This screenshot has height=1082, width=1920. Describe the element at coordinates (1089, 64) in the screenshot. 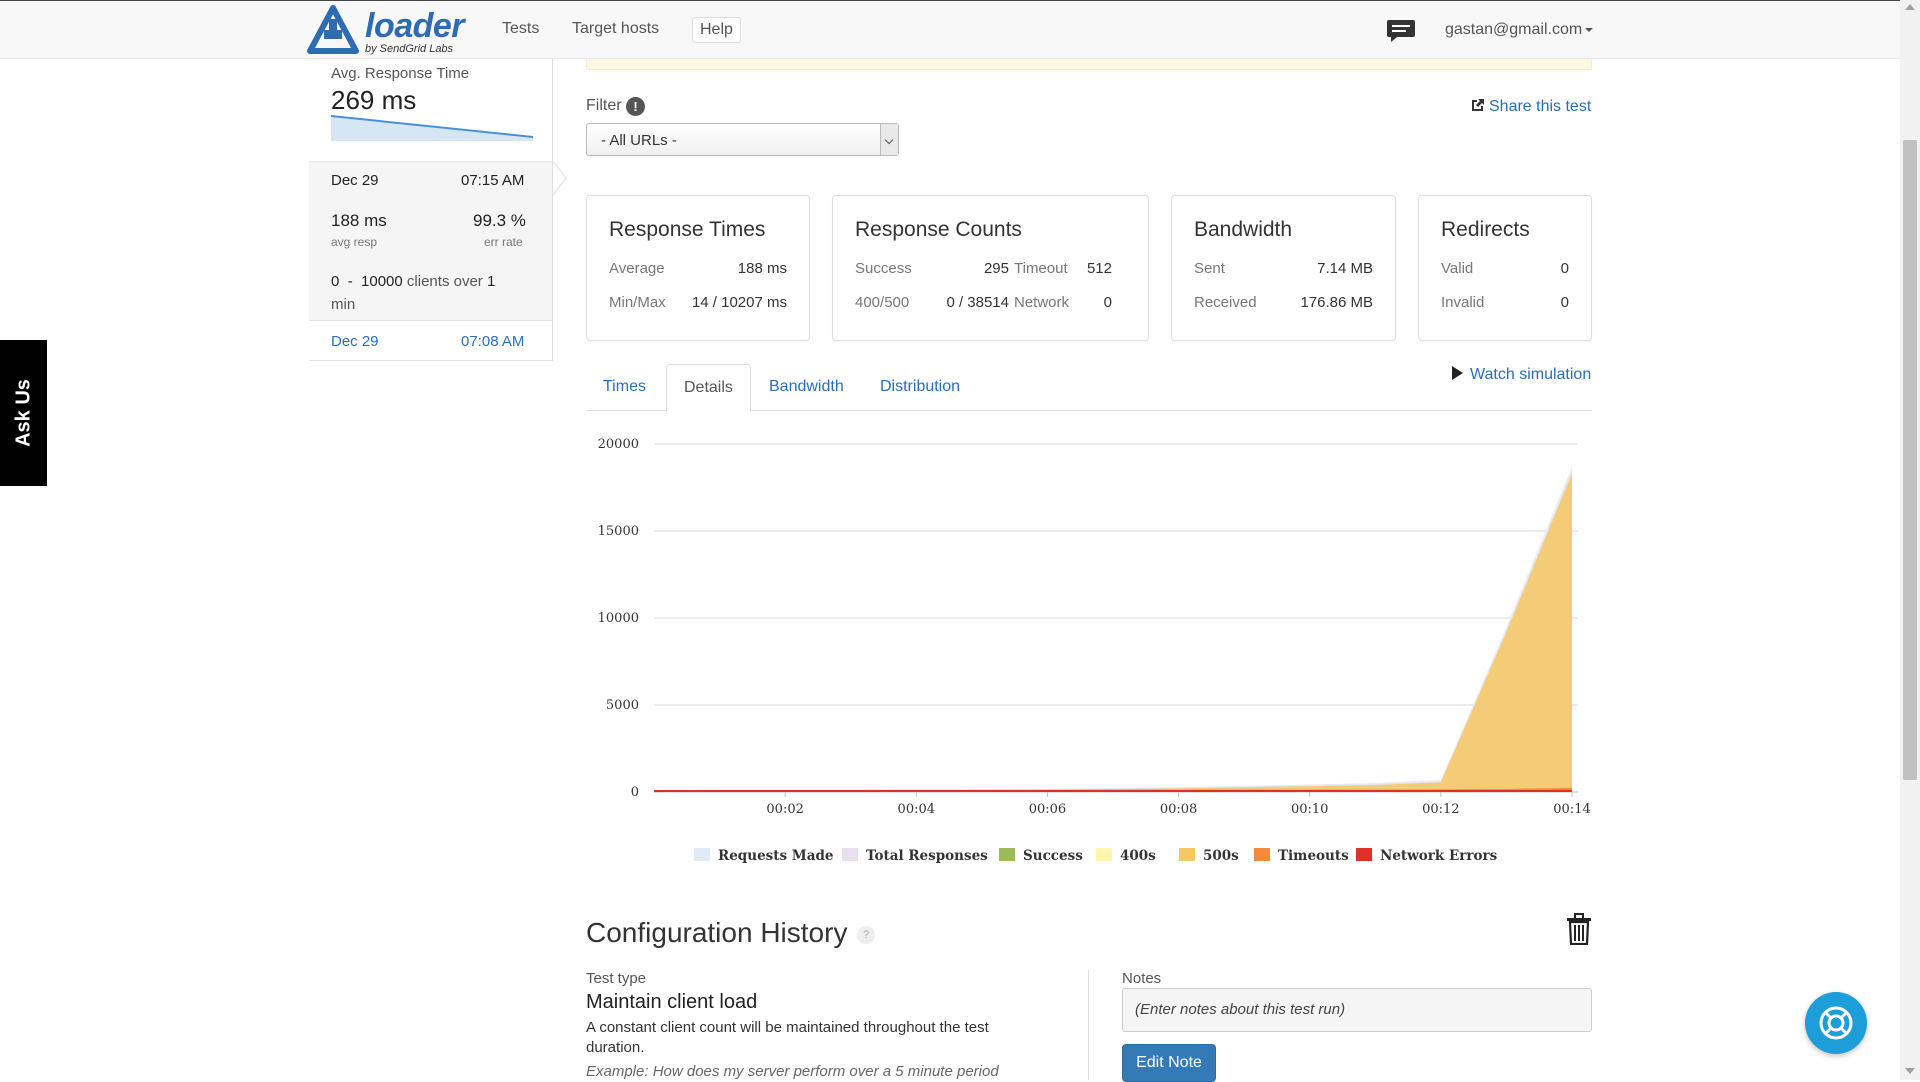

I see `alert-banner` at that location.